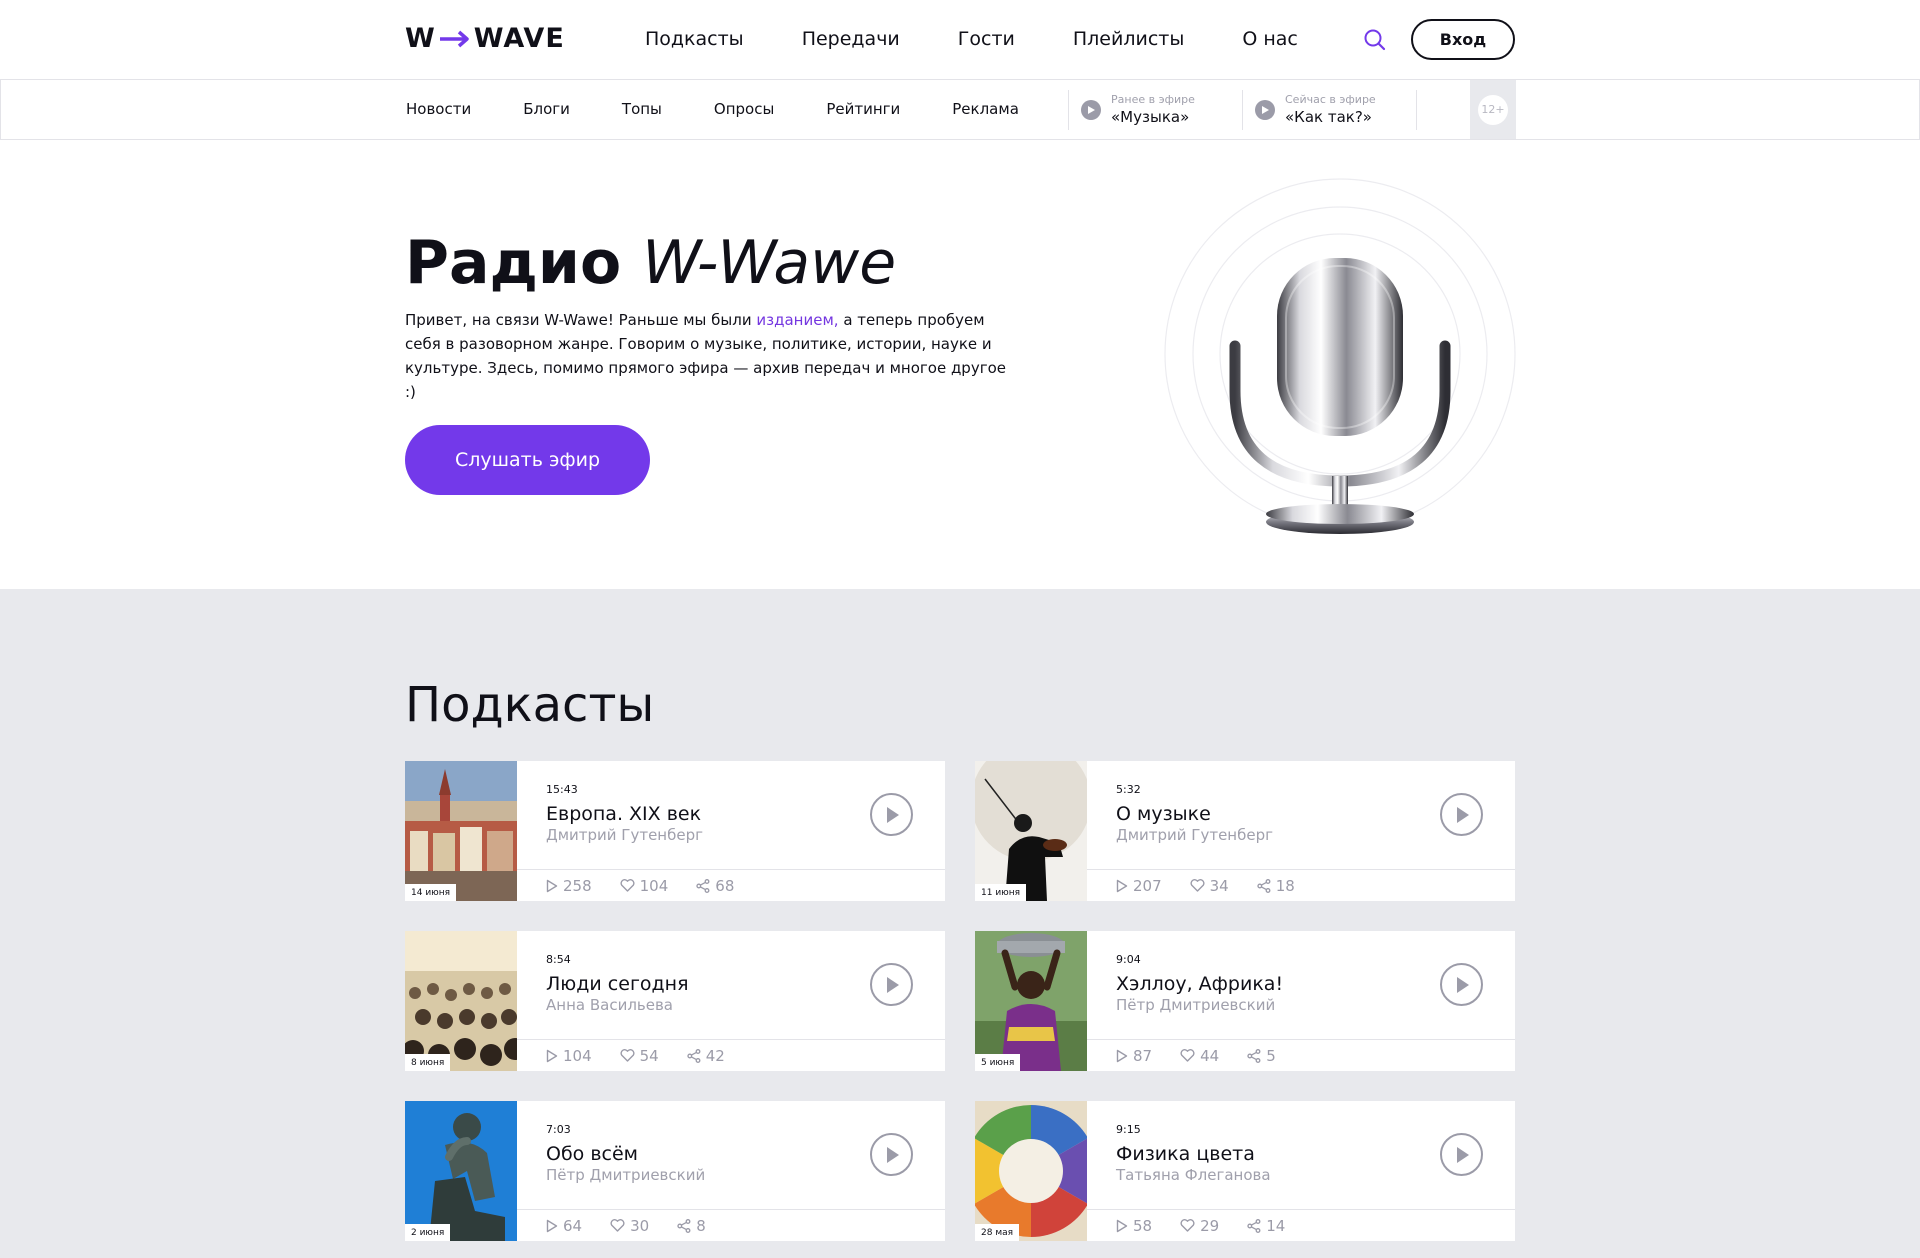 The width and height of the screenshot is (1920, 1258). I want to click on shares-count: 68, so click(725, 885).